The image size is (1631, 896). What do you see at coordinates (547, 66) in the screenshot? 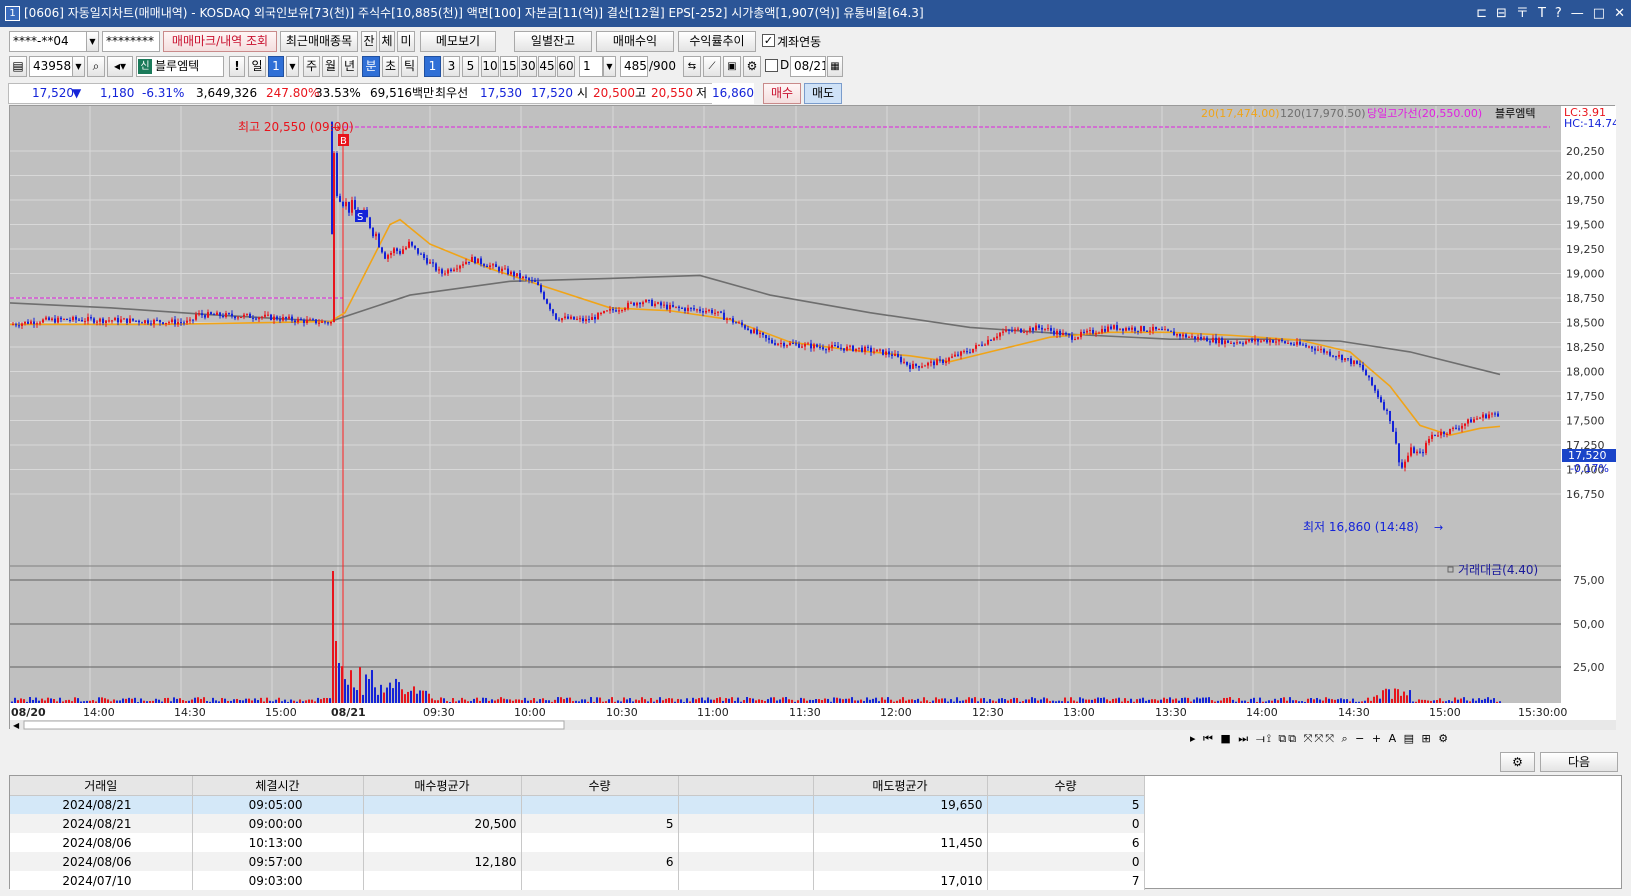
I see `interval-45: 45` at bounding box center [547, 66].